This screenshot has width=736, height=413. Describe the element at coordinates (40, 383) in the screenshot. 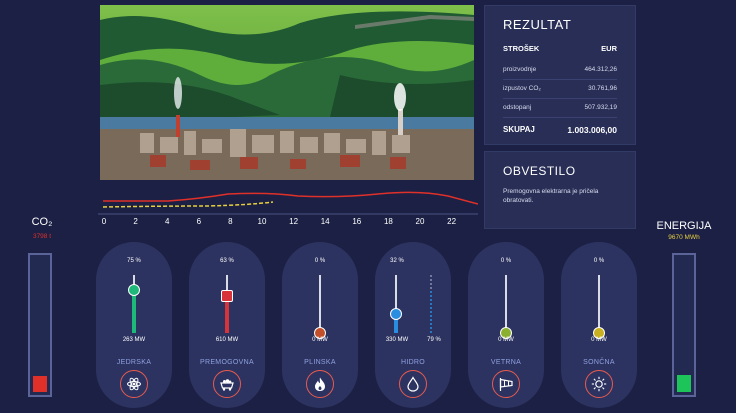

I see `co2-meter-fill` at that location.